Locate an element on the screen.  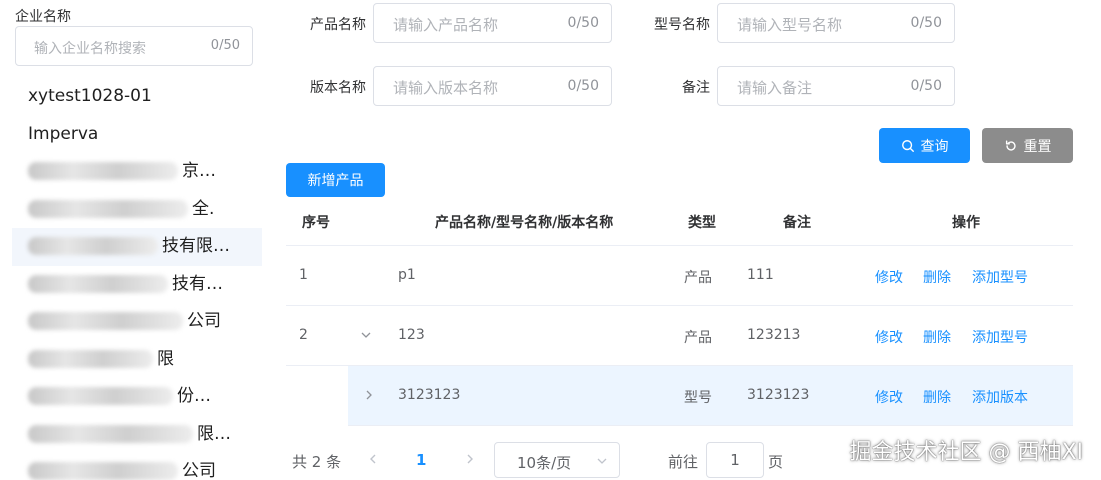
table-row-child: 3123123 型号 3123123 修改 删除 添加版本 is located at coordinates (679, 396).